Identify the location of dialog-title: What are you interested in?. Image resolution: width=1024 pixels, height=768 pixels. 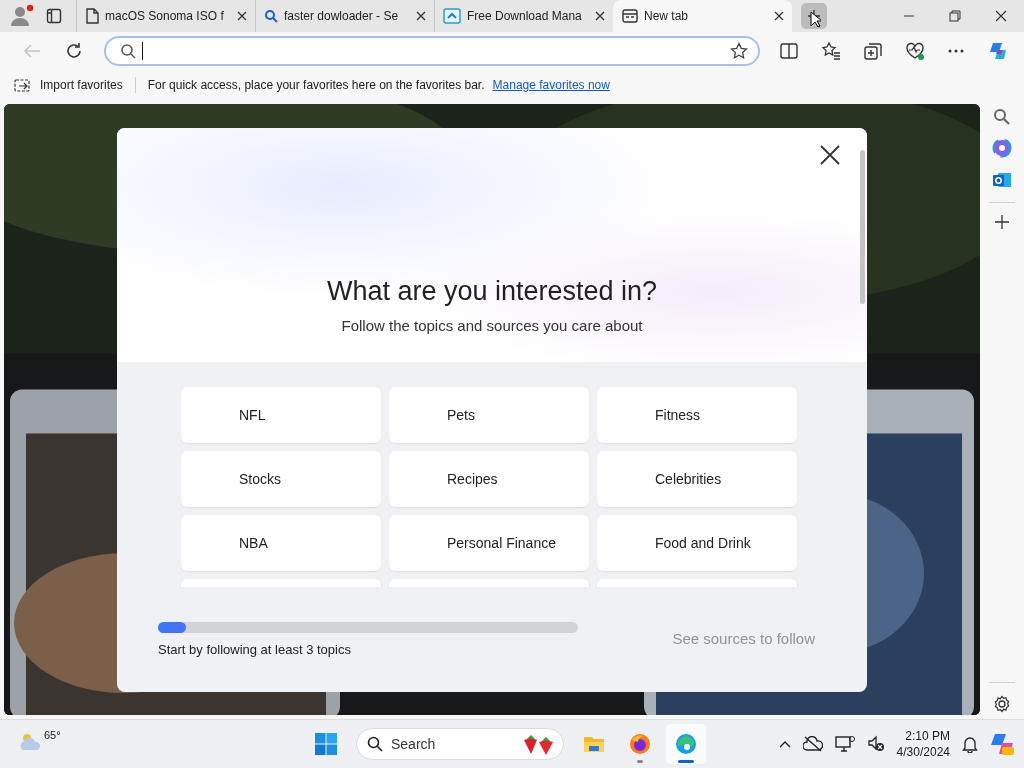
(492, 291).